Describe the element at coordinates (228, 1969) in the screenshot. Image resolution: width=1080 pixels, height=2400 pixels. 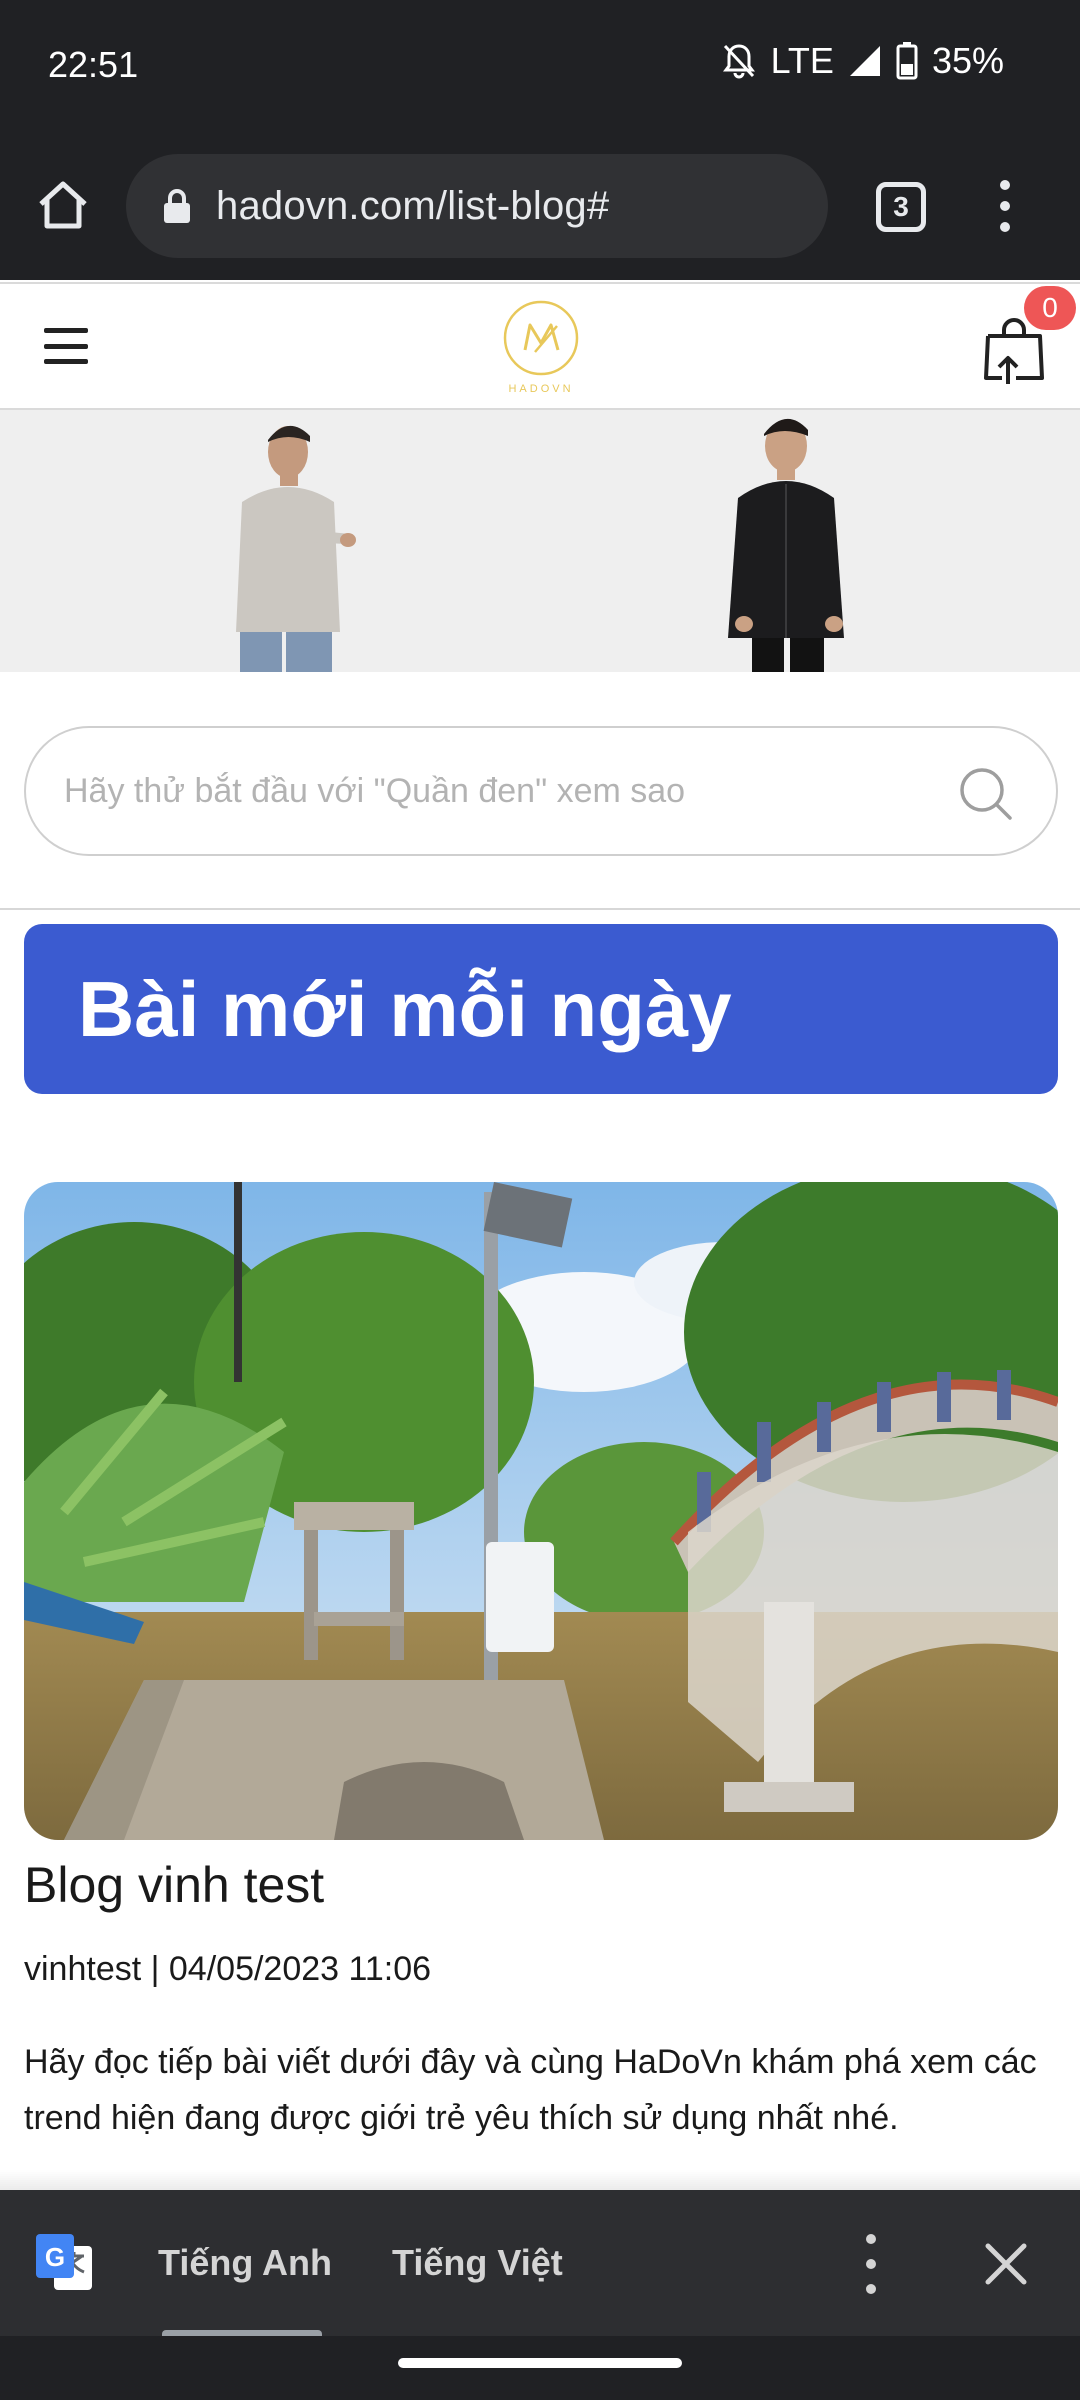
I see `blog-post-meta: vinhtest | 04/05/2023 11:06` at that location.